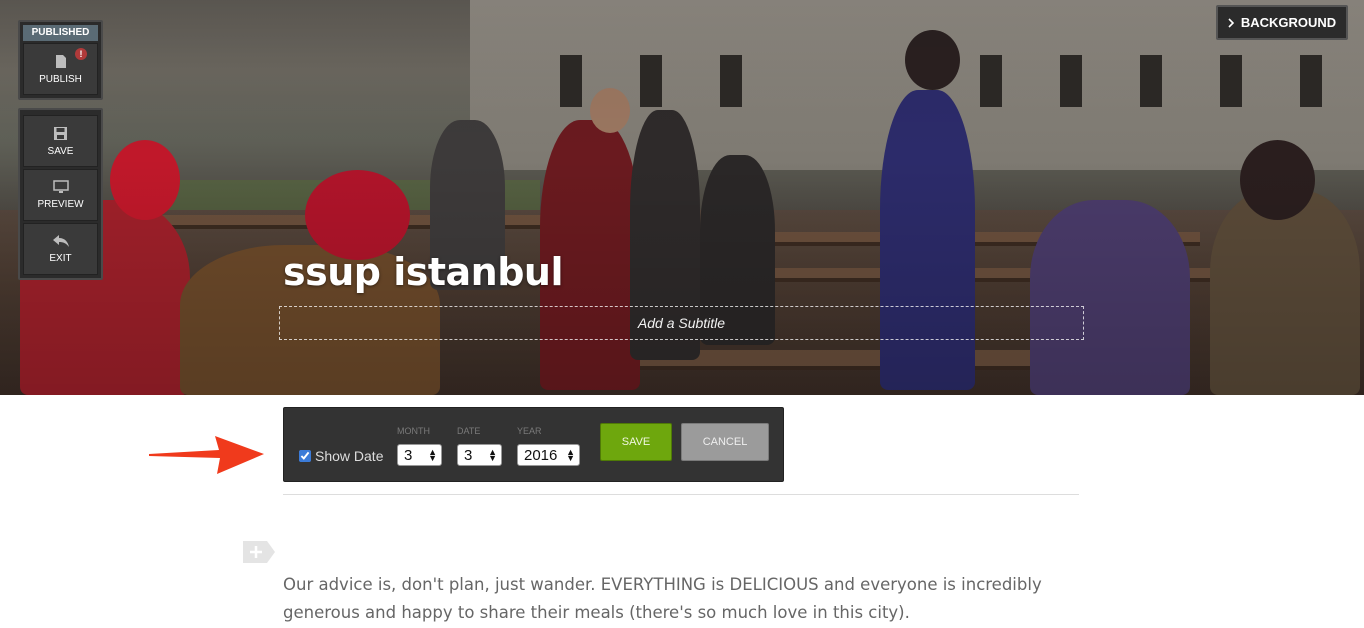  What do you see at coordinates (305, 456) in the screenshot?
I see `show-date-checkbox` at bounding box center [305, 456].